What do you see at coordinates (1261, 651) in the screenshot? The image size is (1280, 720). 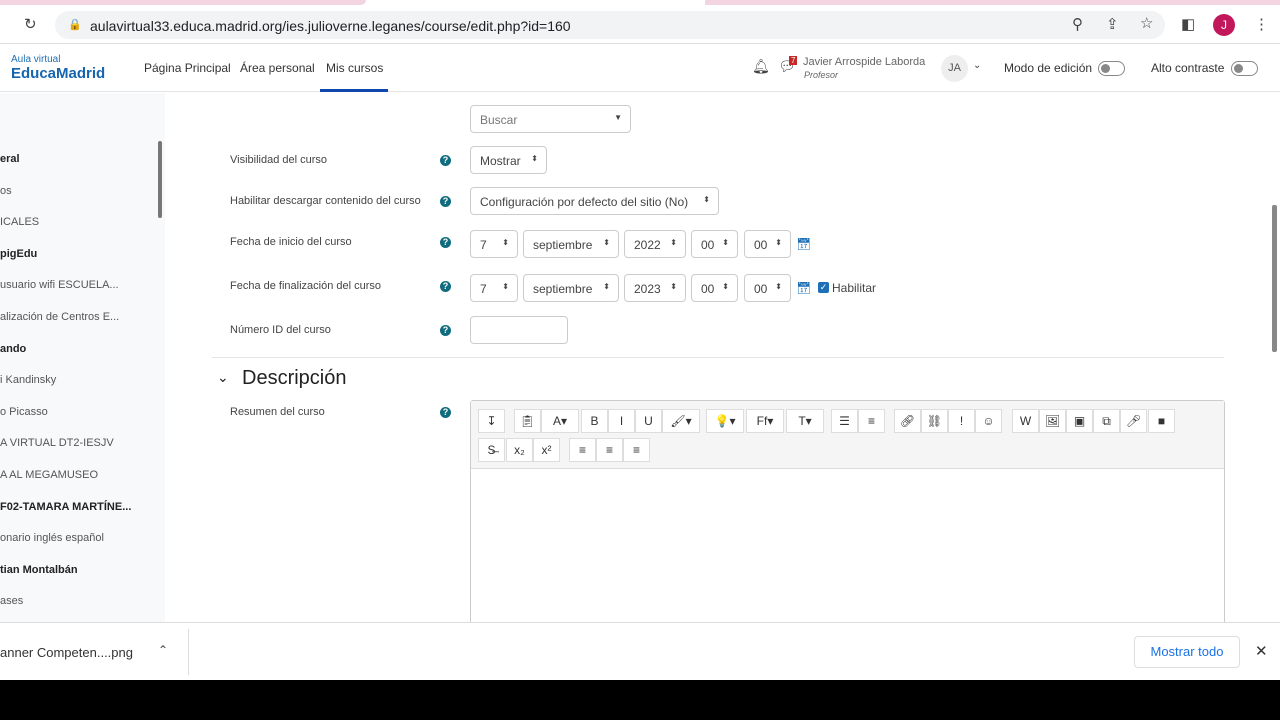 I see `close-icon: ✕` at bounding box center [1261, 651].